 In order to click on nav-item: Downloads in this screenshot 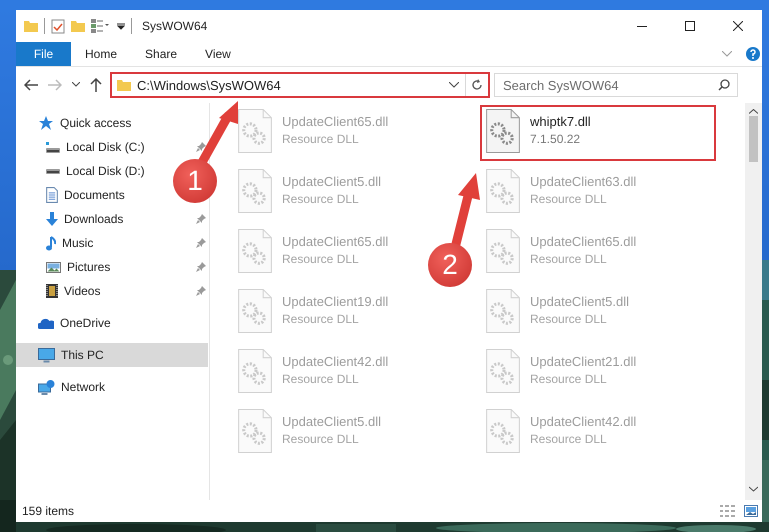, I will do `click(91, 219)`.